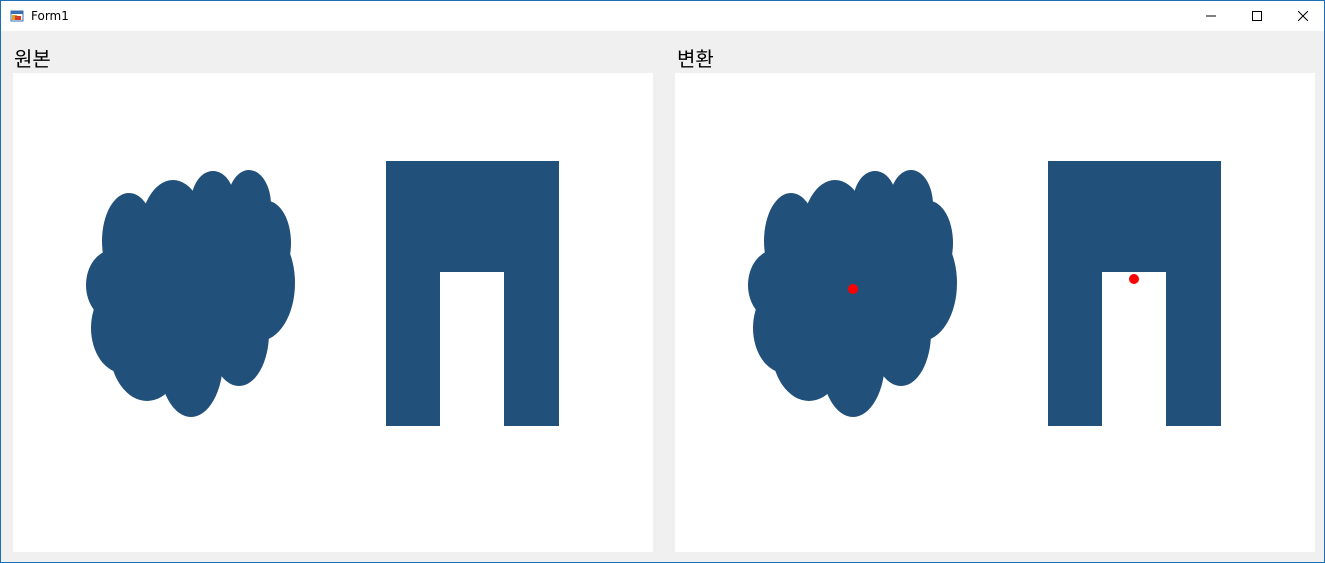  Describe the element at coordinates (17, 16) in the screenshot. I see `app-icon` at that location.